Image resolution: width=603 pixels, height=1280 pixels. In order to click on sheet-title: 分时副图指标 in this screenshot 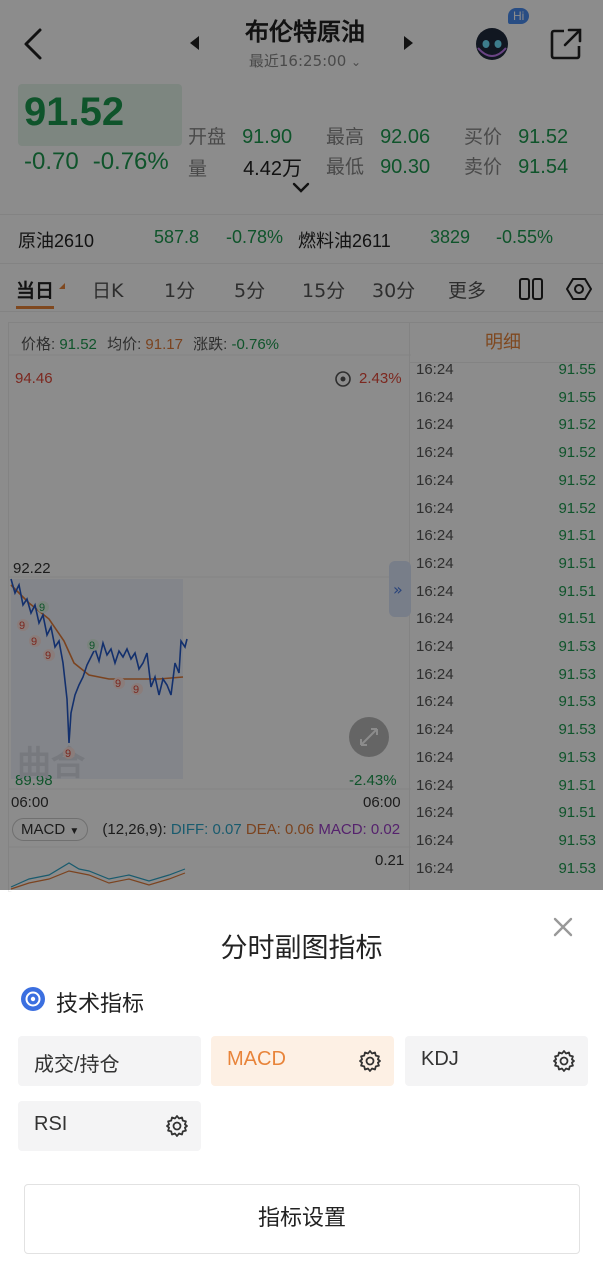, I will do `click(301, 948)`.